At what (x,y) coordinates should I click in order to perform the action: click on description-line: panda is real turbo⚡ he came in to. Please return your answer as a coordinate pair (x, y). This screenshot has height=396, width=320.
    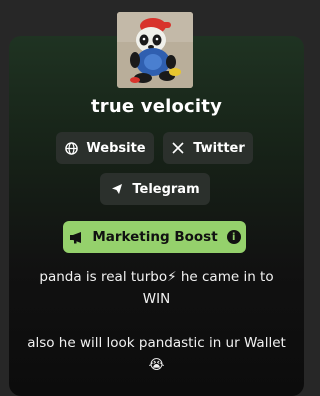
    Looking at the image, I should click on (156, 277).